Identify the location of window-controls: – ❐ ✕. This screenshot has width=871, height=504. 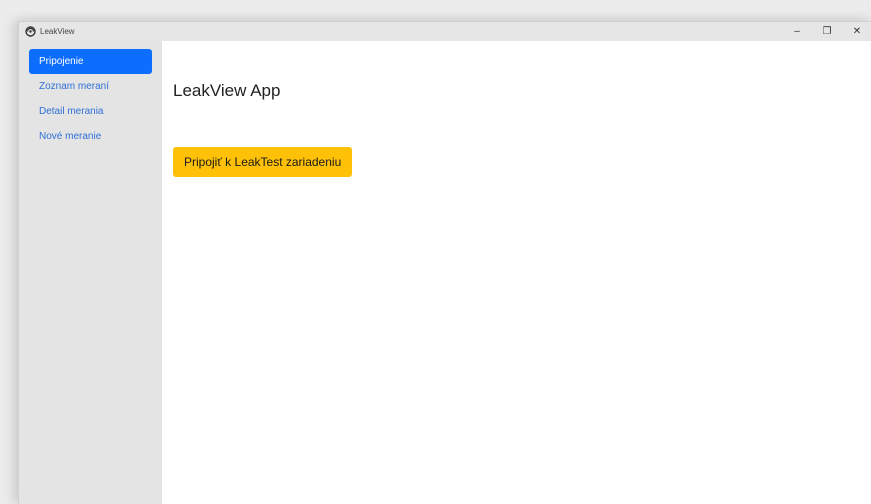
(826, 31).